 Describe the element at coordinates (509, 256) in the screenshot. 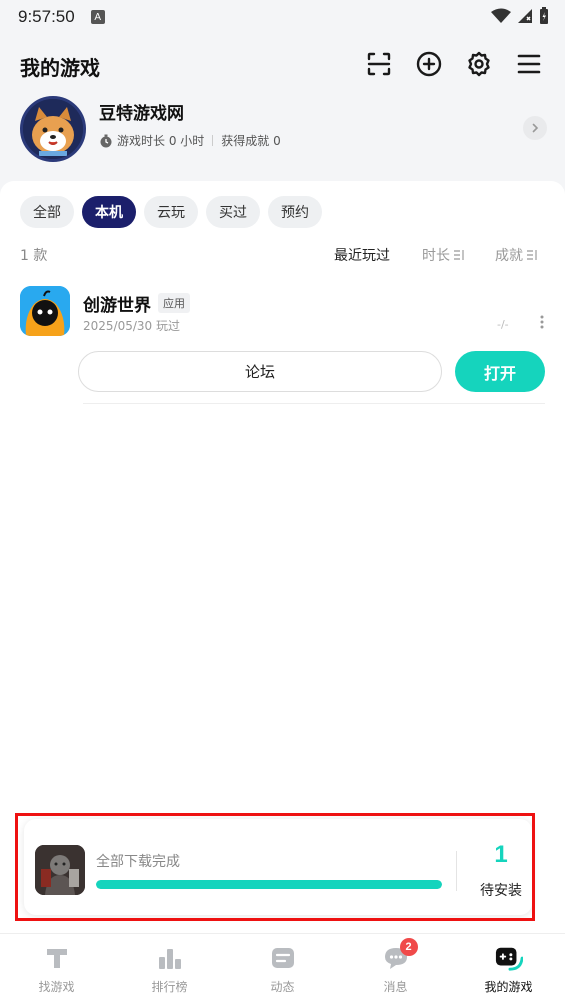

I see `sort-achievement-label: 成就` at that location.